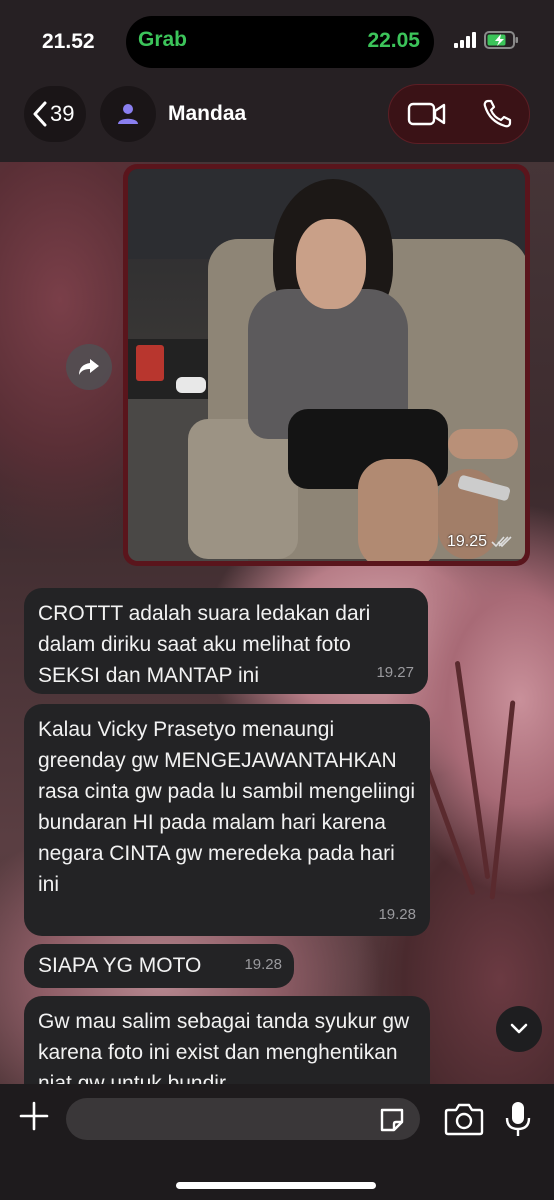  I want to click on microphone-icon, so click(518, 1119).